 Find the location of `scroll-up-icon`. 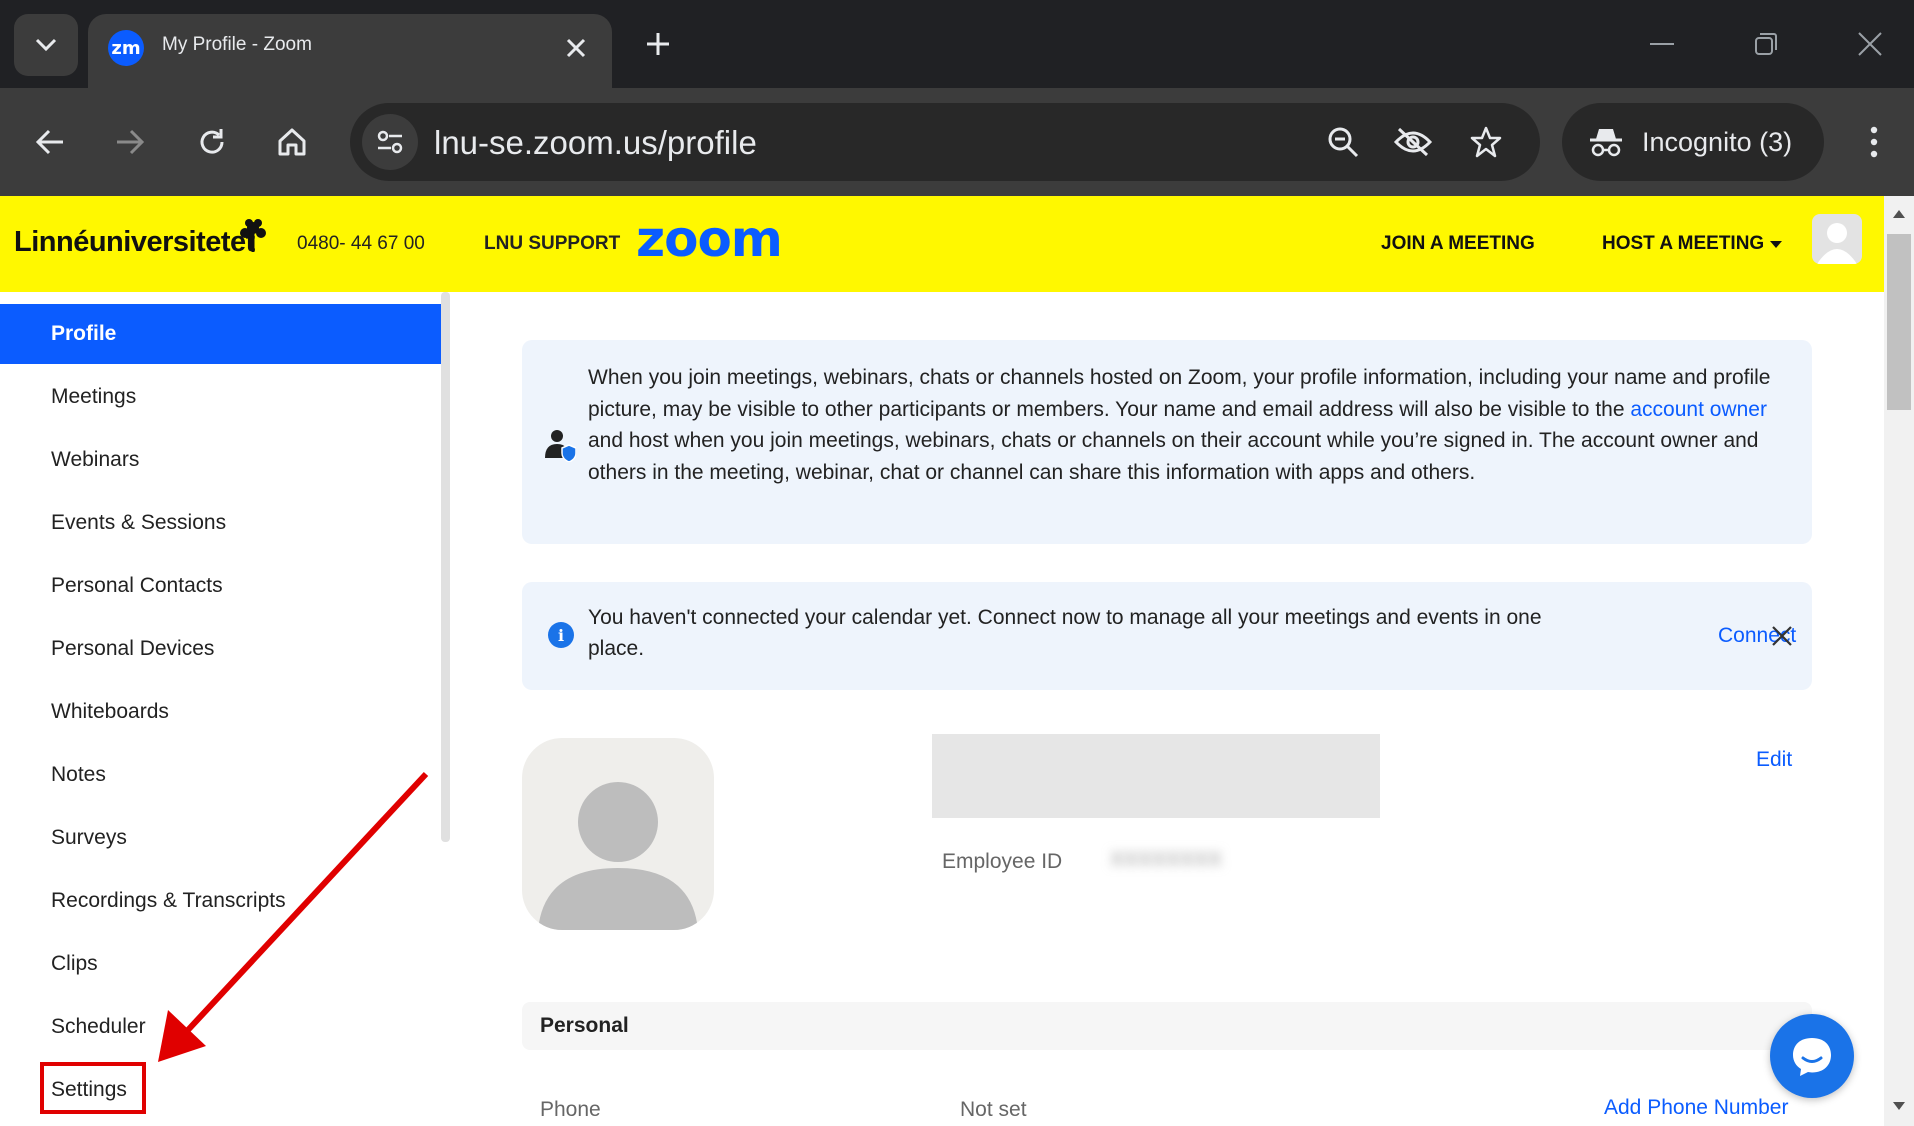

scroll-up-icon is located at coordinates (1899, 214).